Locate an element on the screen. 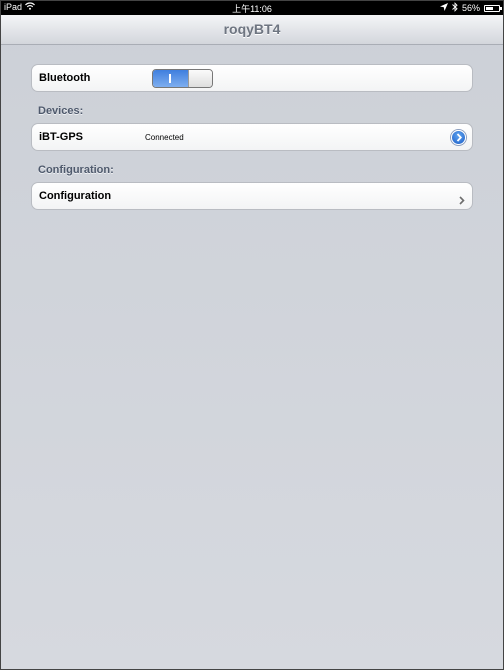 This screenshot has width=504, height=670. toggle-on-indicator is located at coordinates (170, 78).